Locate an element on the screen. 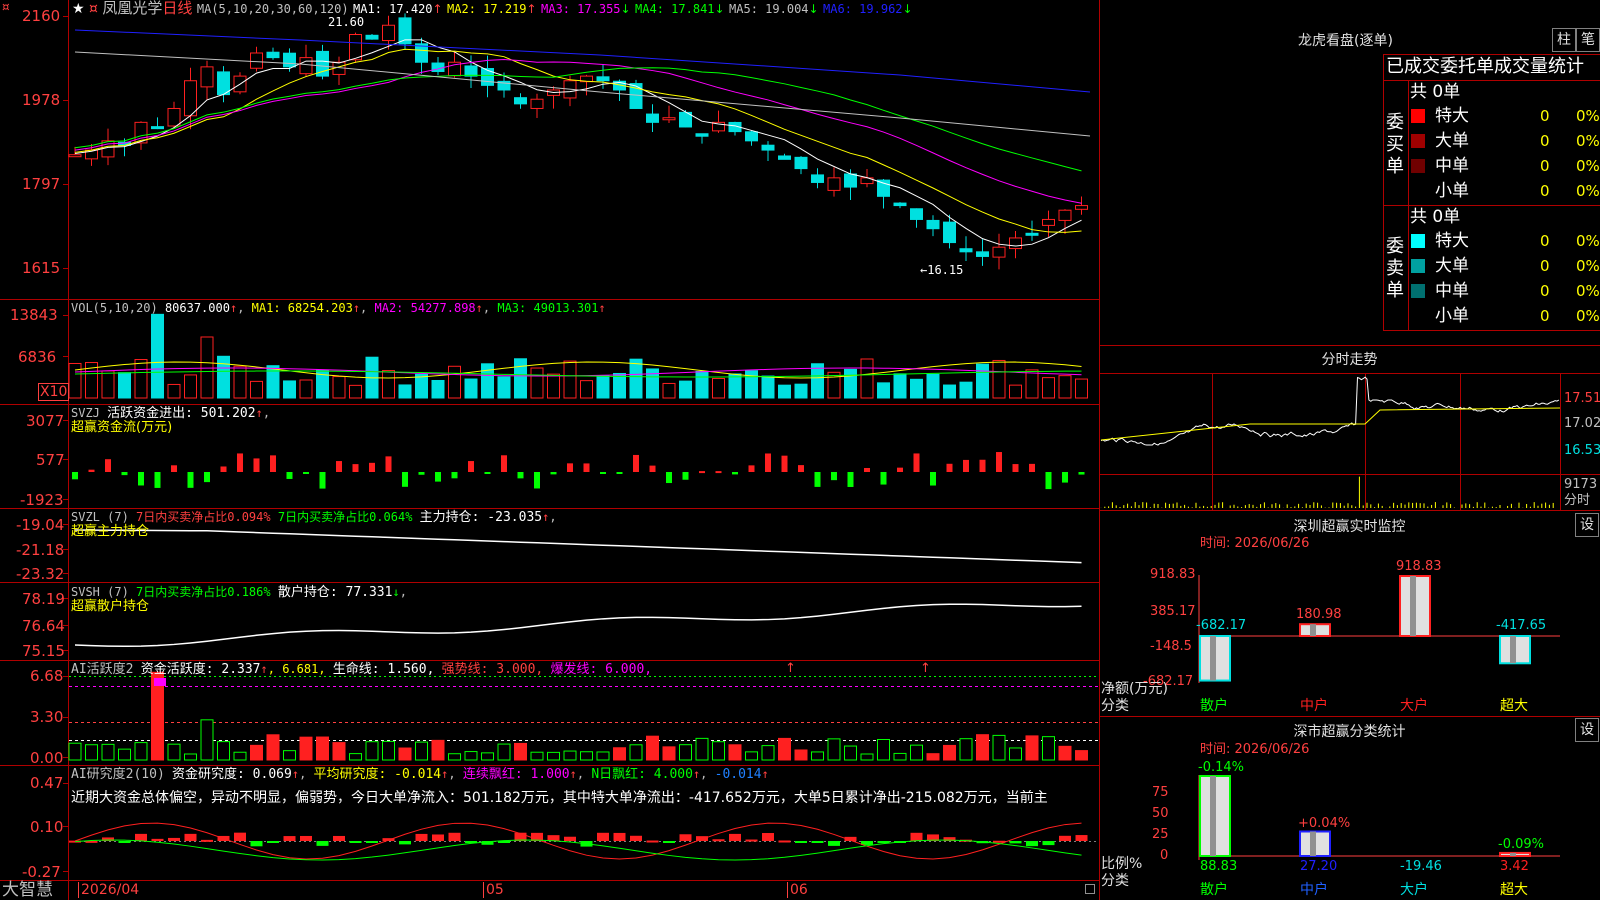 The image size is (1600, 900). classify-category: 散户 is located at coordinates (1214, 890).